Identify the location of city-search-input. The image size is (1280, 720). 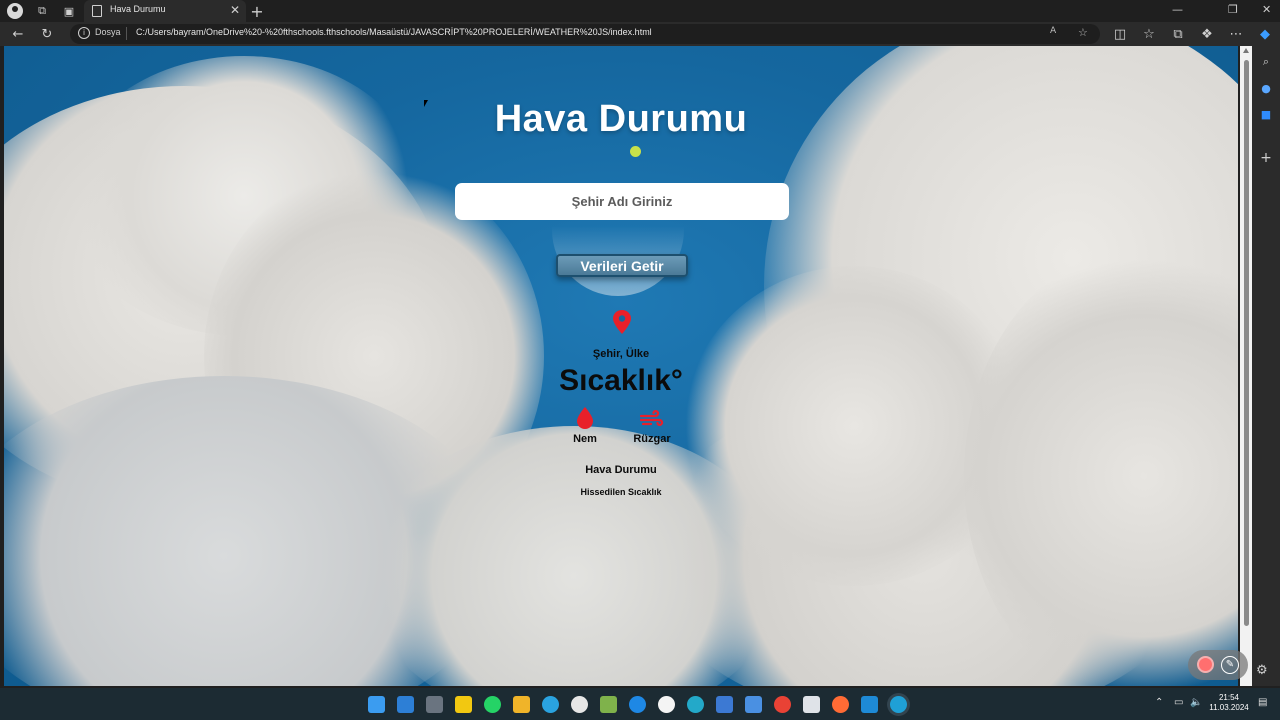
(622, 201).